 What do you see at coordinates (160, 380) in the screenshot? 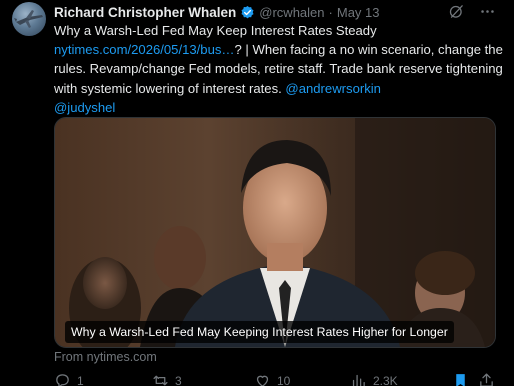
I see `retweet-icon` at bounding box center [160, 380].